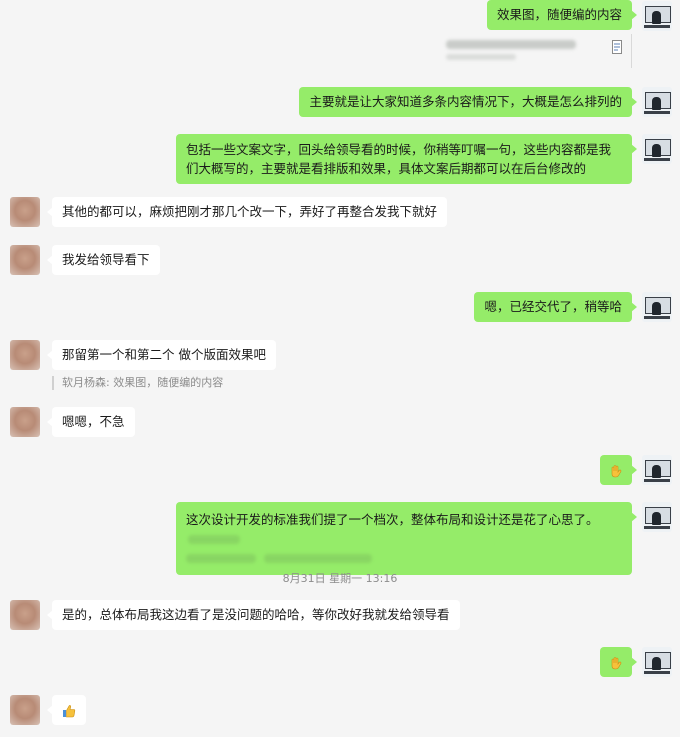 The image size is (680, 737). I want to click on quoted-message: 软月杨森: 效果图，随便编的内容, so click(137, 383).